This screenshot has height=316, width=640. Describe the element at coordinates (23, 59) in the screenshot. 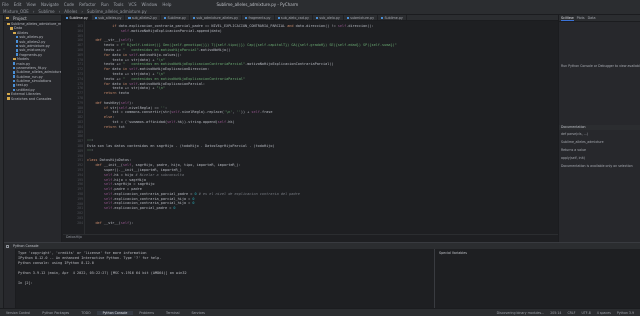

I see `tree-item-label: Models` at that location.